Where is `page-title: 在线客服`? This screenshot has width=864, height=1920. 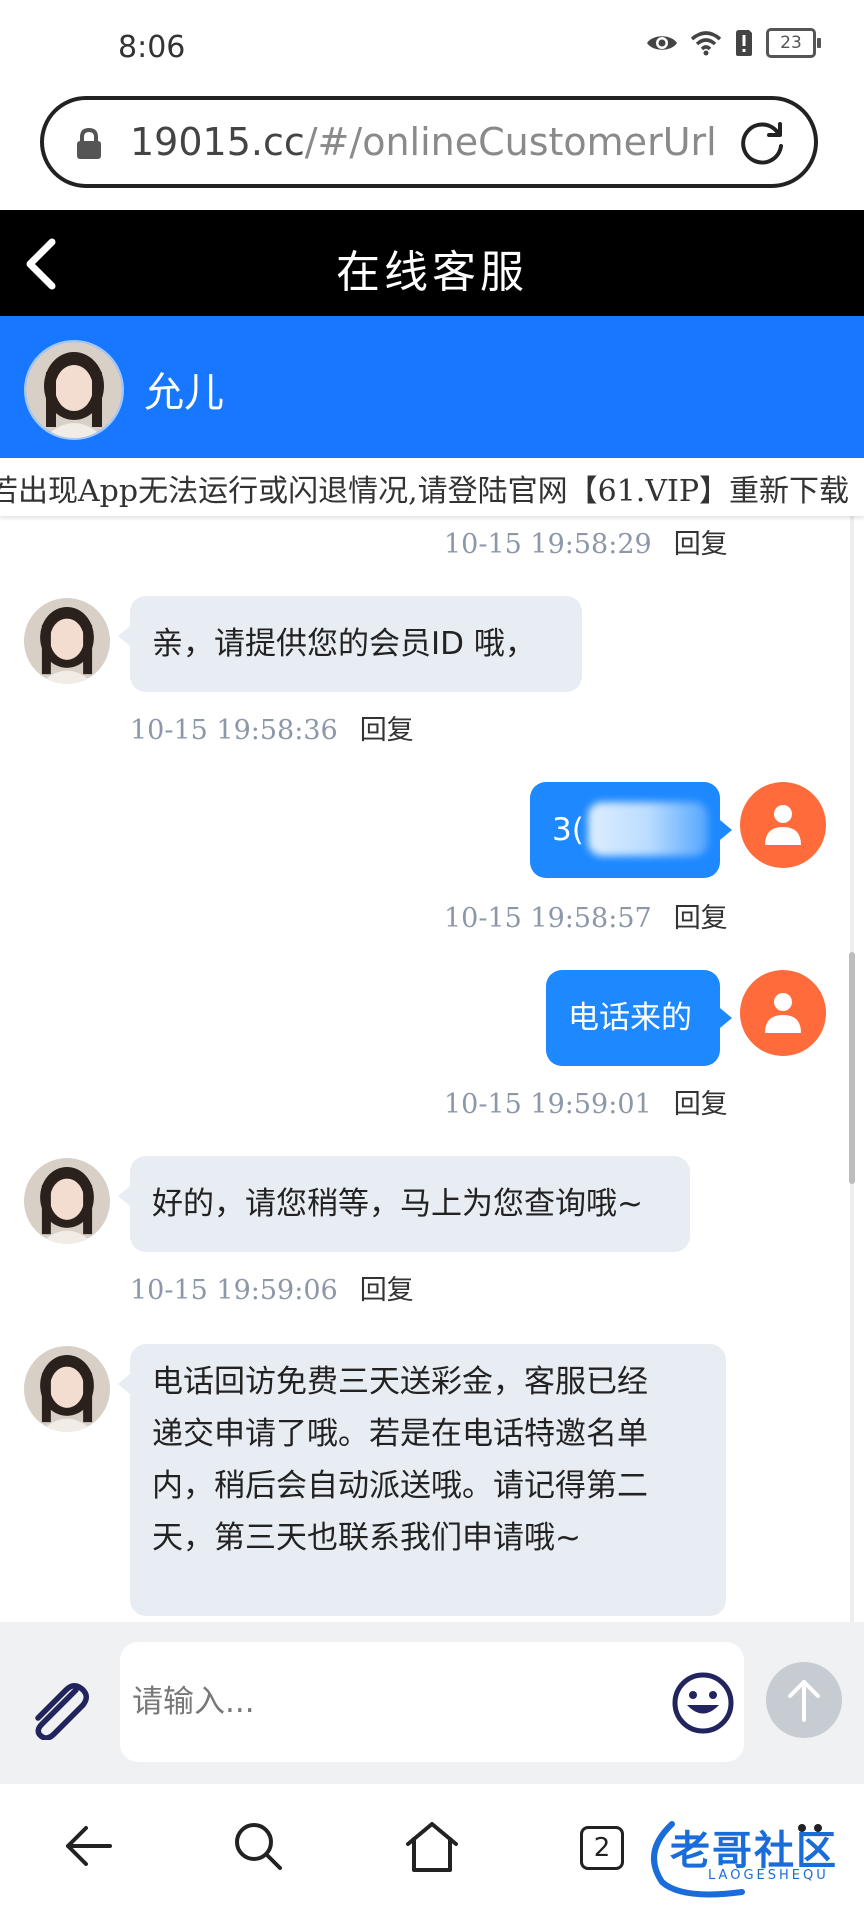
page-title: 在线客服 is located at coordinates (432, 272).